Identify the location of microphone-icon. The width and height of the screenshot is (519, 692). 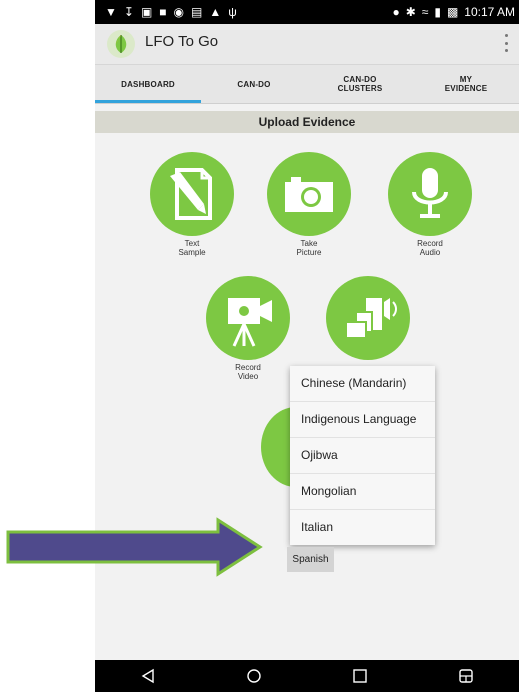
(430, 194).